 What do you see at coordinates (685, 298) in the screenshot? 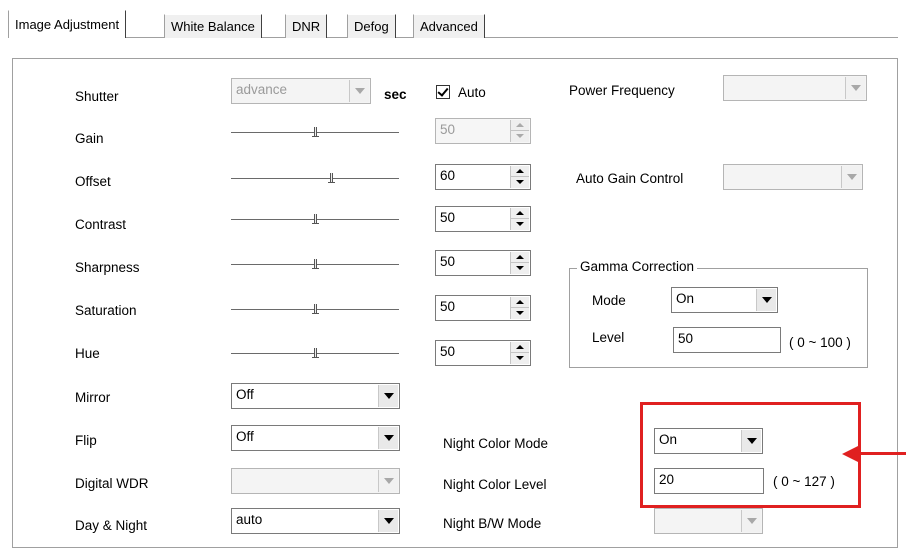
I see `gamma-mode-value: On` at bounding box center [685, 298].